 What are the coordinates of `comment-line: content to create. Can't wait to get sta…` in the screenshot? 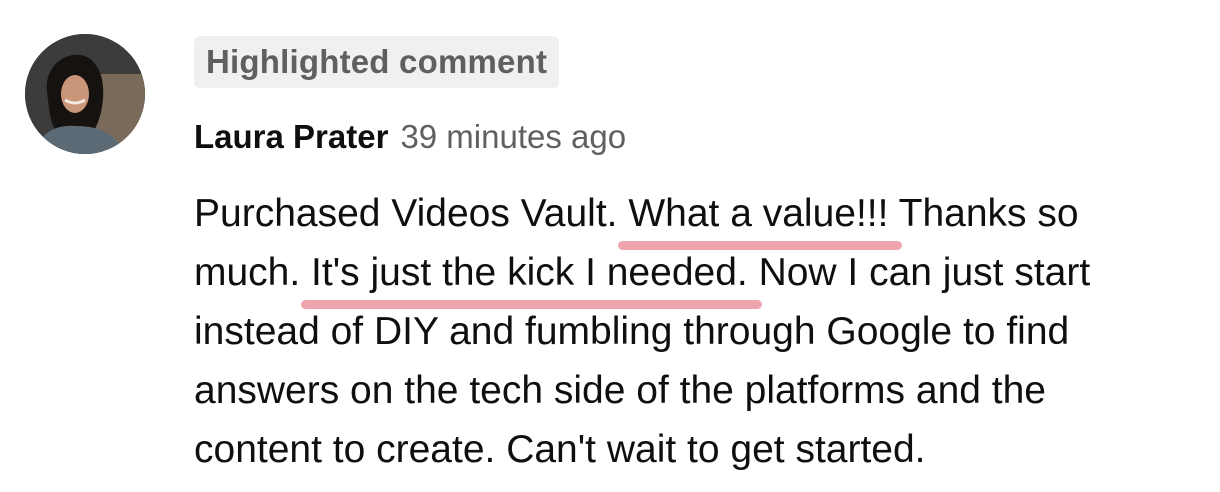 It's located at (560, 449).